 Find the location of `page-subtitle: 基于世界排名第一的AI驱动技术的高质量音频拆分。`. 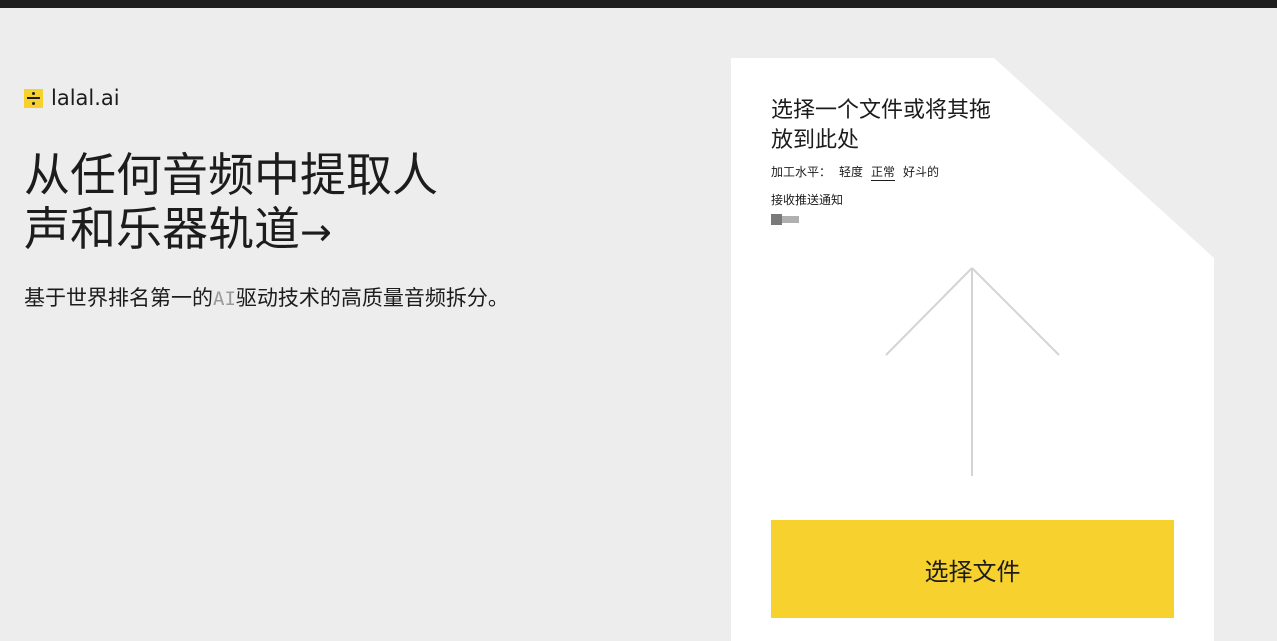

page-subtitle: 基于世界排名第一的AI驱动技术的高质量音频拆分。 is located at coordinates (269, 299).